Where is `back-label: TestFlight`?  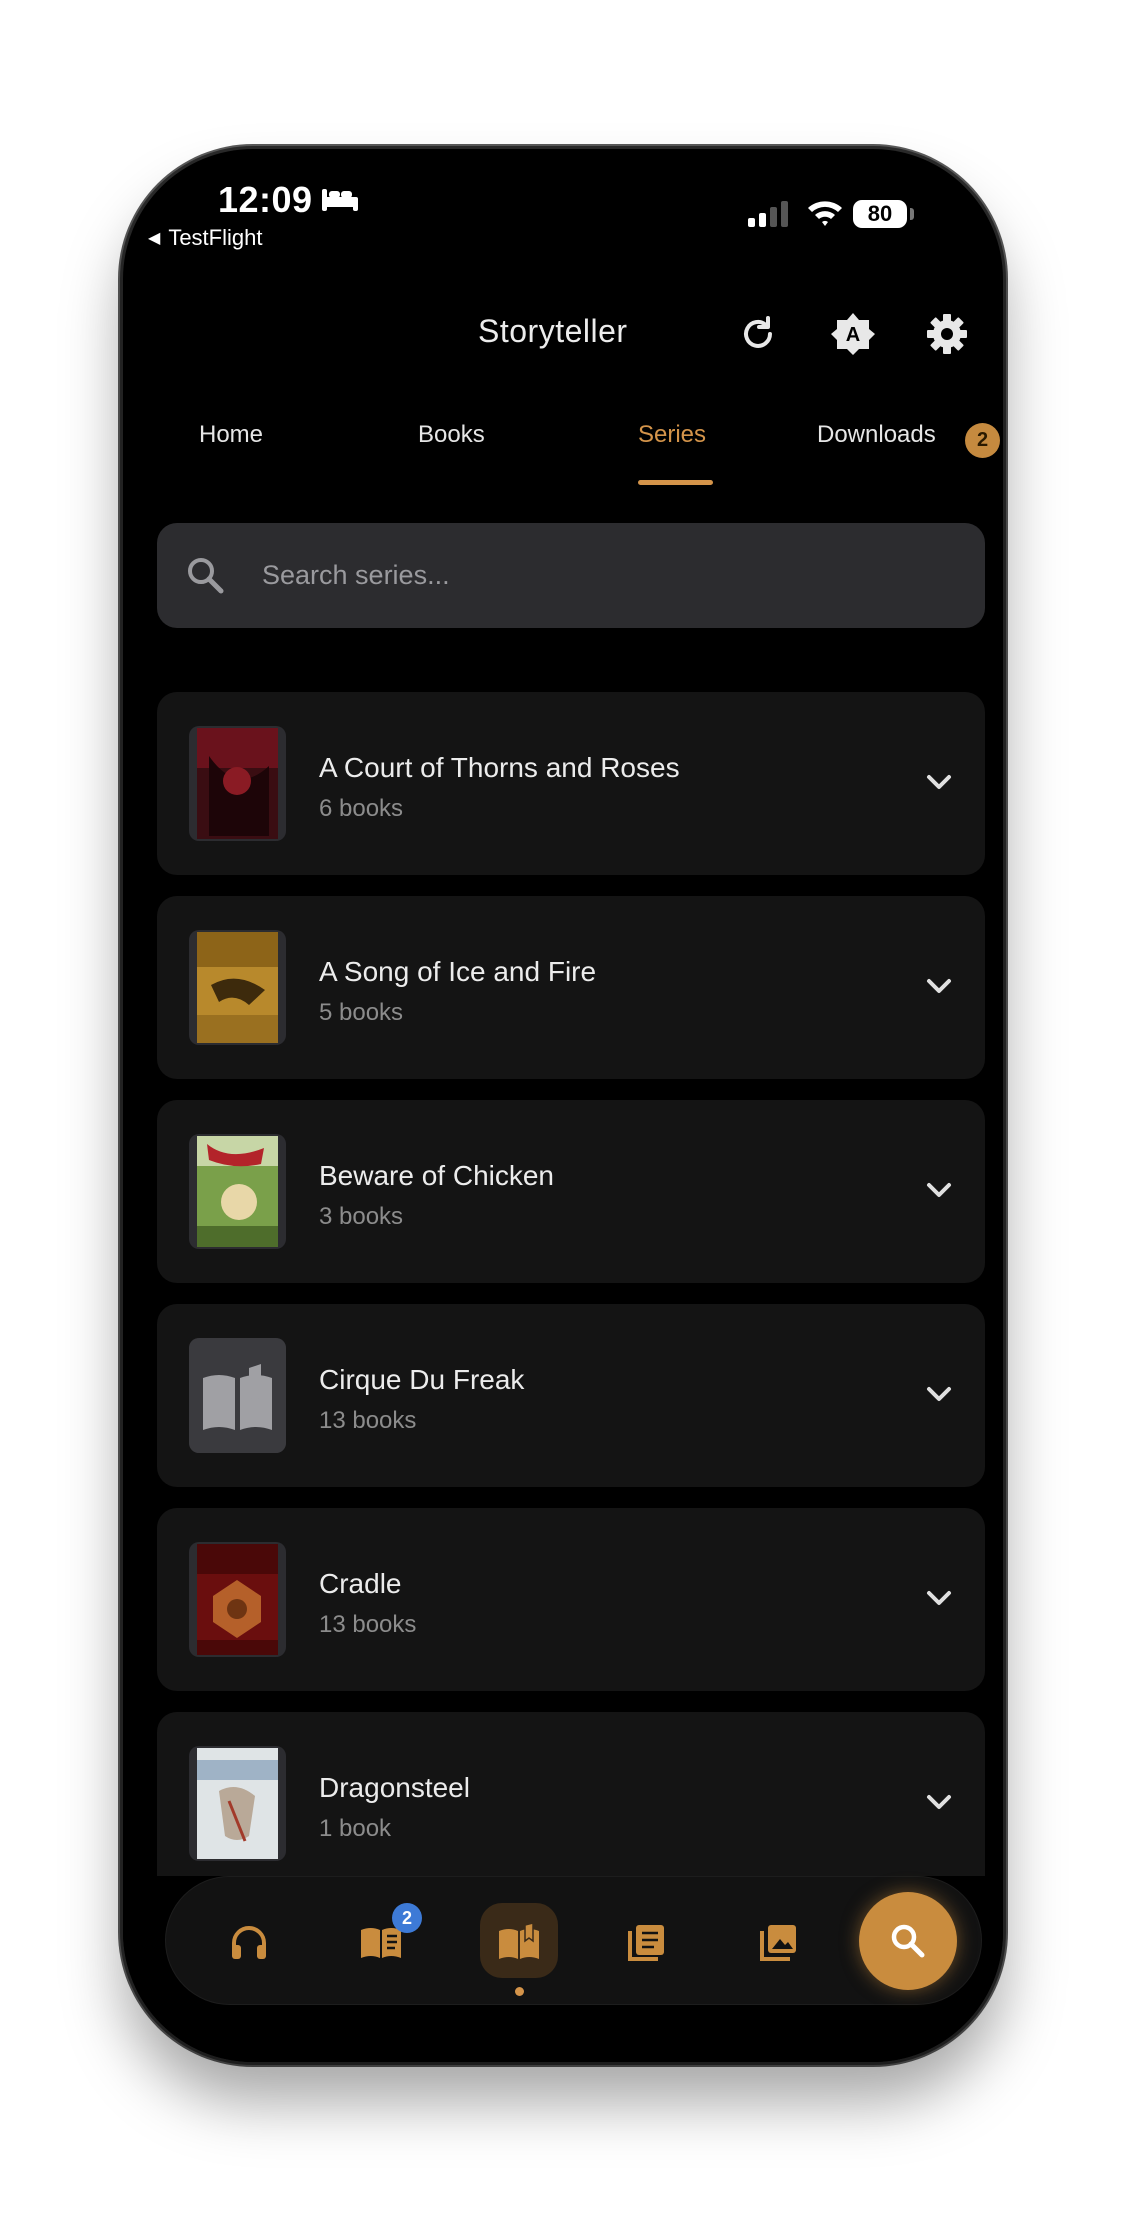
back-label: TestFlight is located at coordinates (215, 237).